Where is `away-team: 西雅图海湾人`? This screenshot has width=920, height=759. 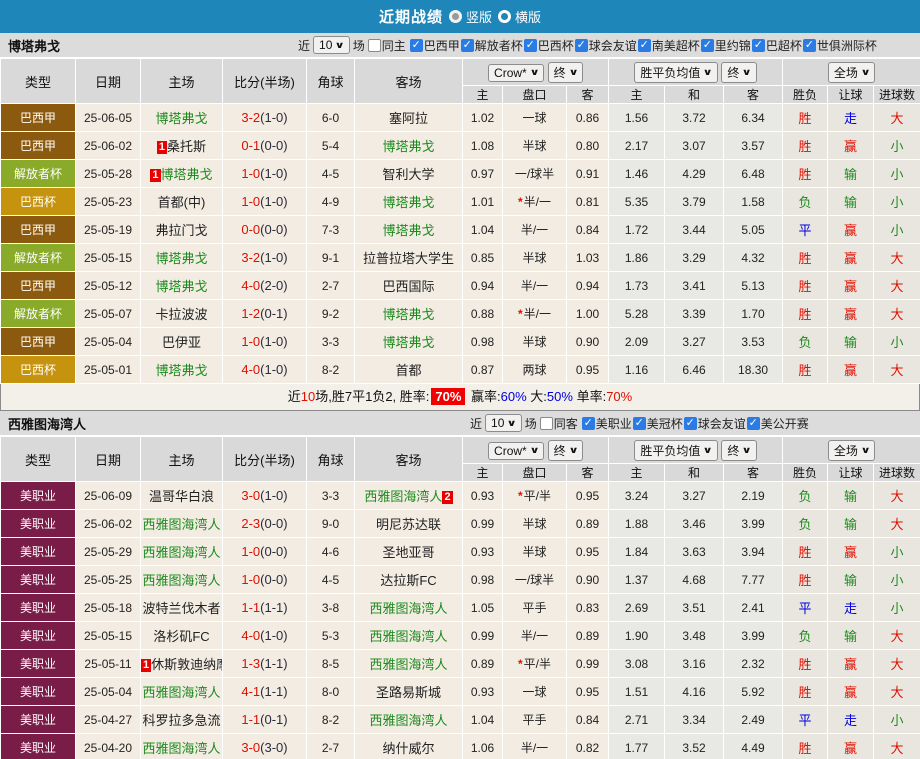 away-team: 西雅图海湾人 is located at coordinates (408, 663).